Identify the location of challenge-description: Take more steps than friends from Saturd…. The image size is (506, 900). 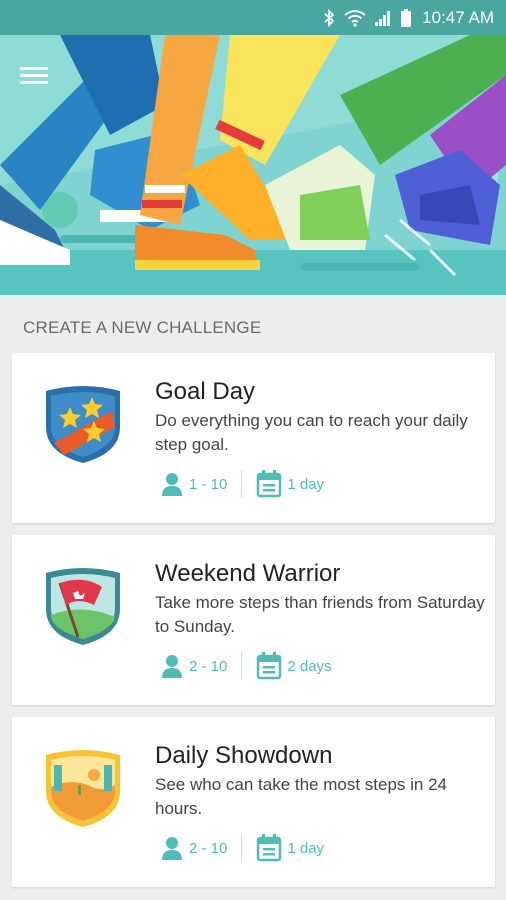
(320, 614).